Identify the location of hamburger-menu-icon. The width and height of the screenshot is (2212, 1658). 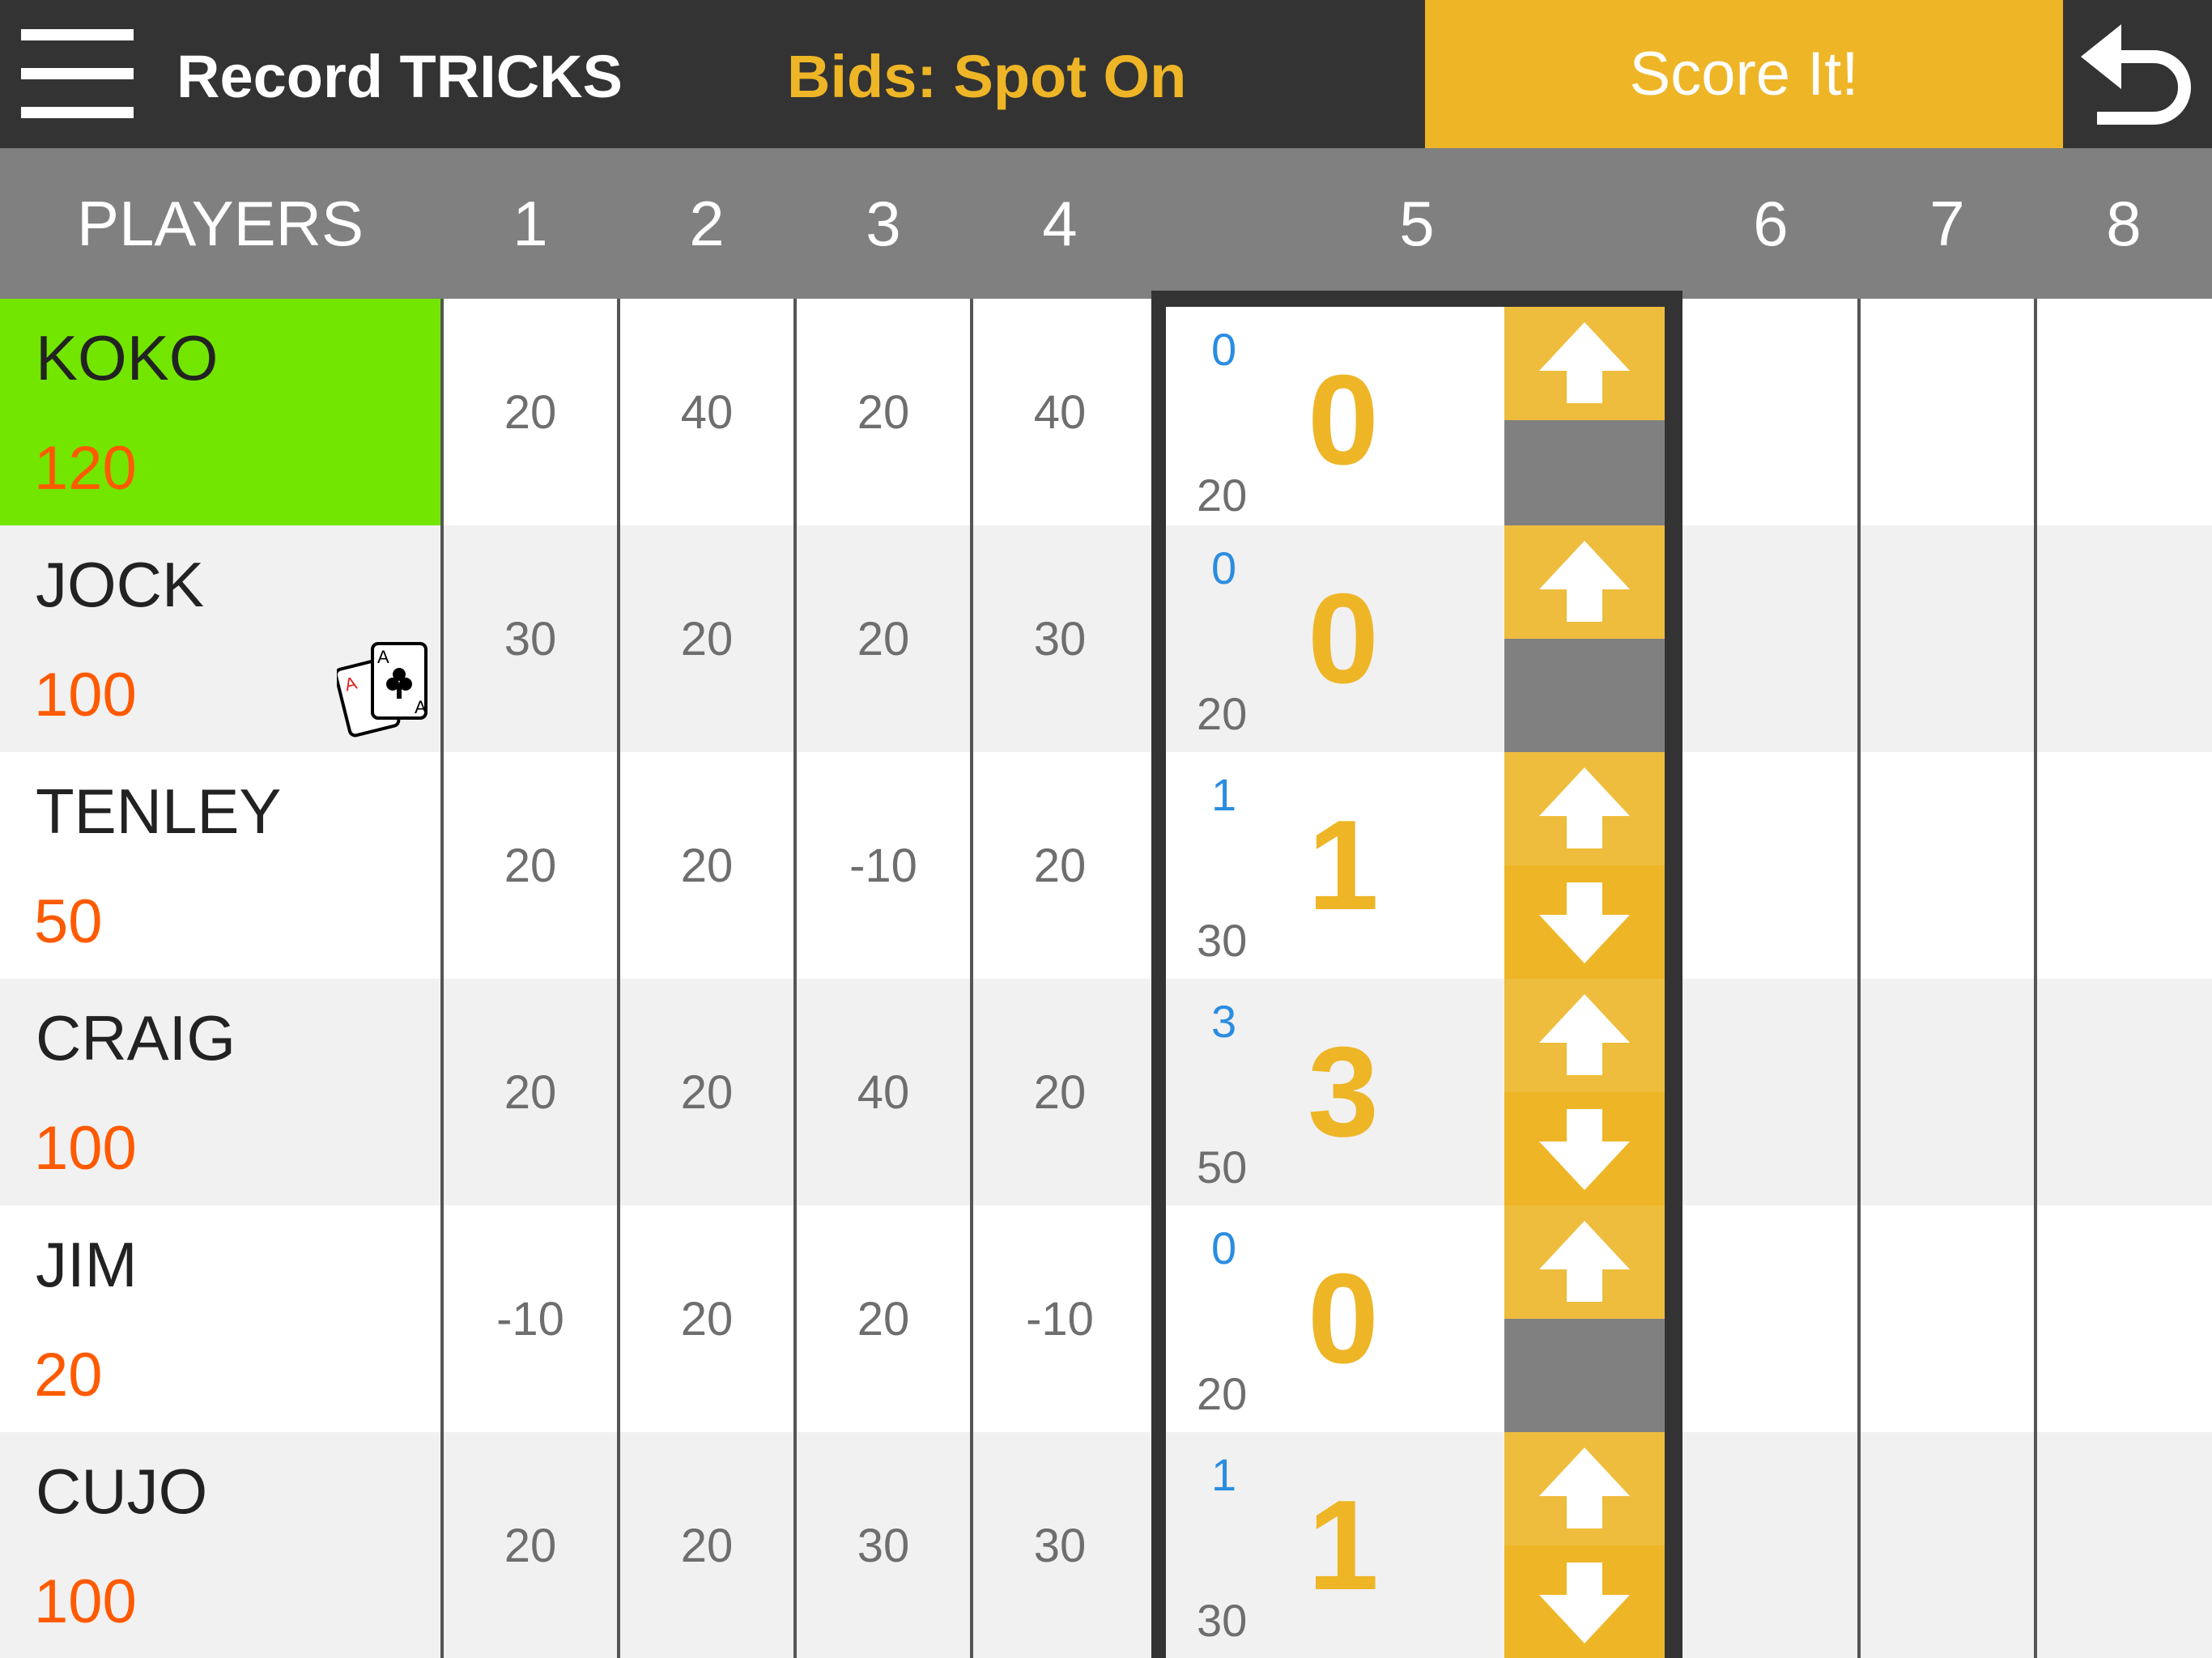
(77, 74).